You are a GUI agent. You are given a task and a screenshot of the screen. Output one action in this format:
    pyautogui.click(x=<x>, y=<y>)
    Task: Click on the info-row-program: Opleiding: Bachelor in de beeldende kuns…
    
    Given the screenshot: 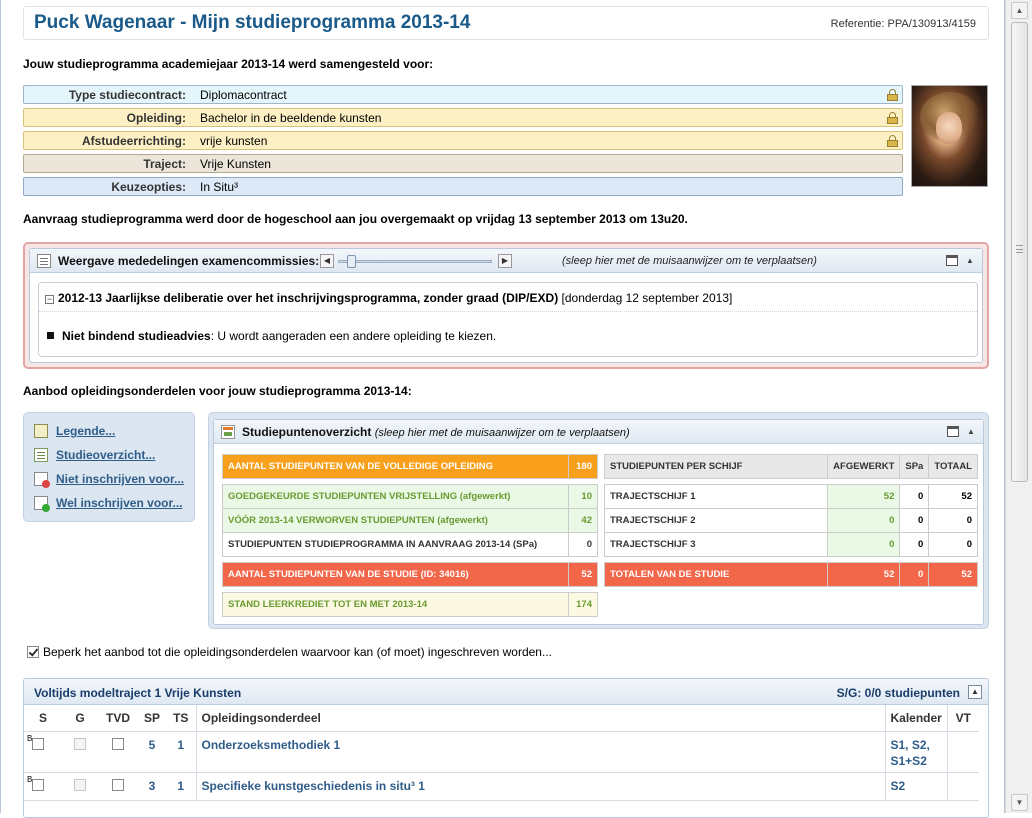 What is the action you would take?
    pyautogui.click(x=463, y=117)
    